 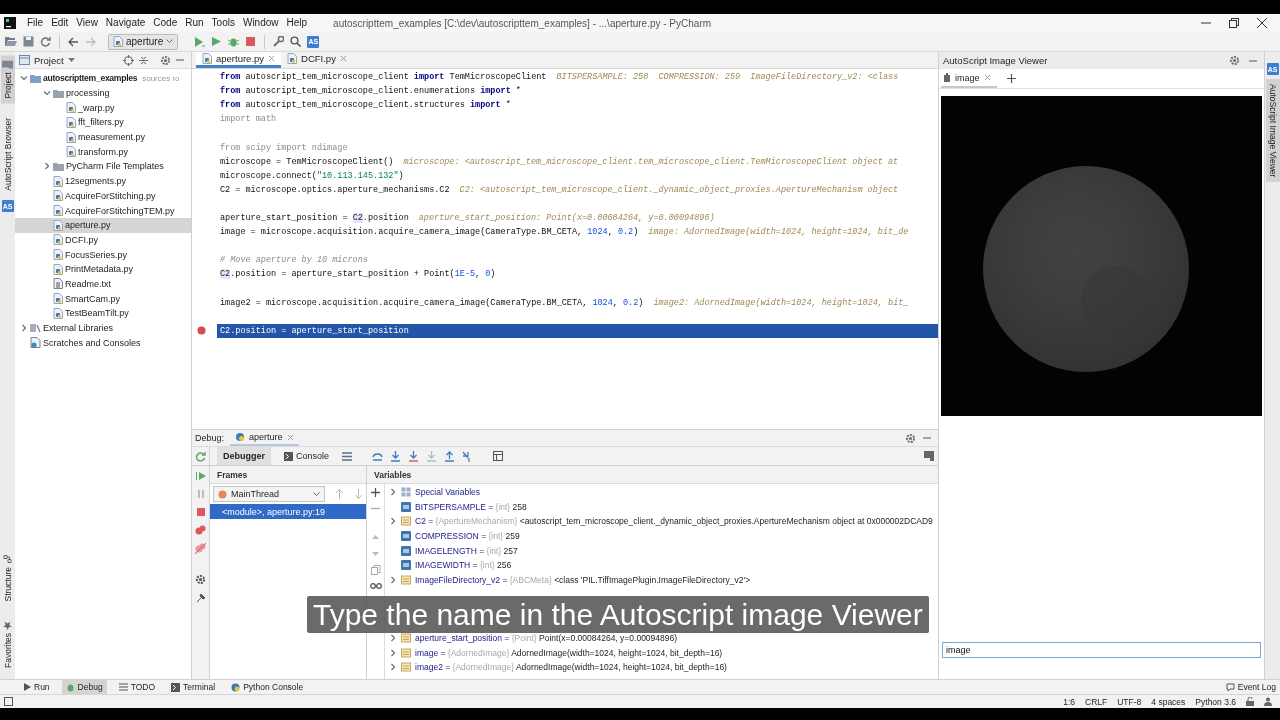 I want to click on variable-entry: image2 = {AdornedImage} AdornedImage(width=1024, height=1024, bit_depth=16), so click(x=571, y=667).